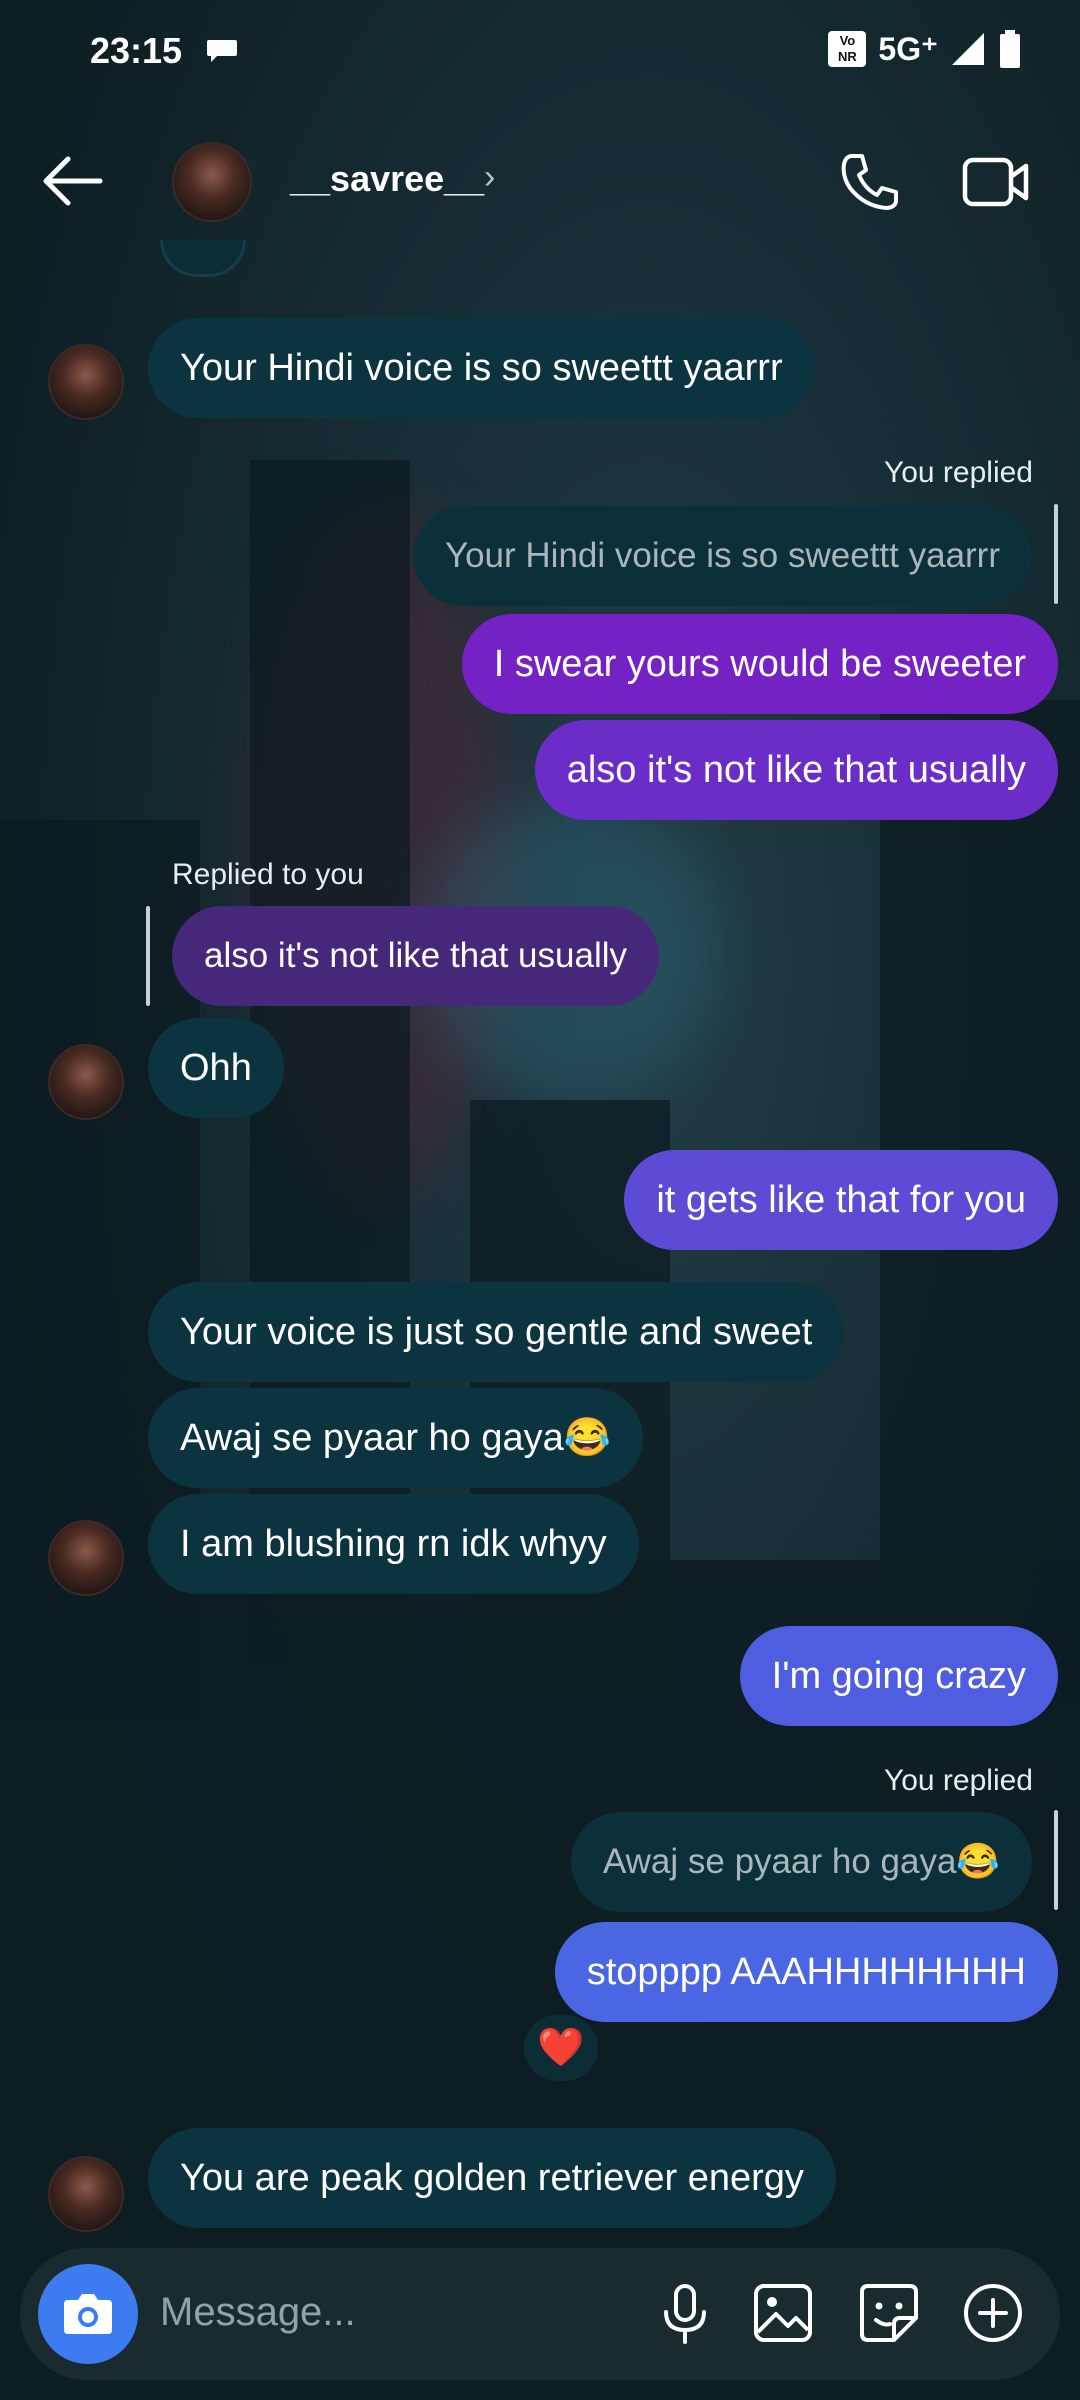  I want to click on outgoing-message: also it's not like that usually, so click(796, 770).